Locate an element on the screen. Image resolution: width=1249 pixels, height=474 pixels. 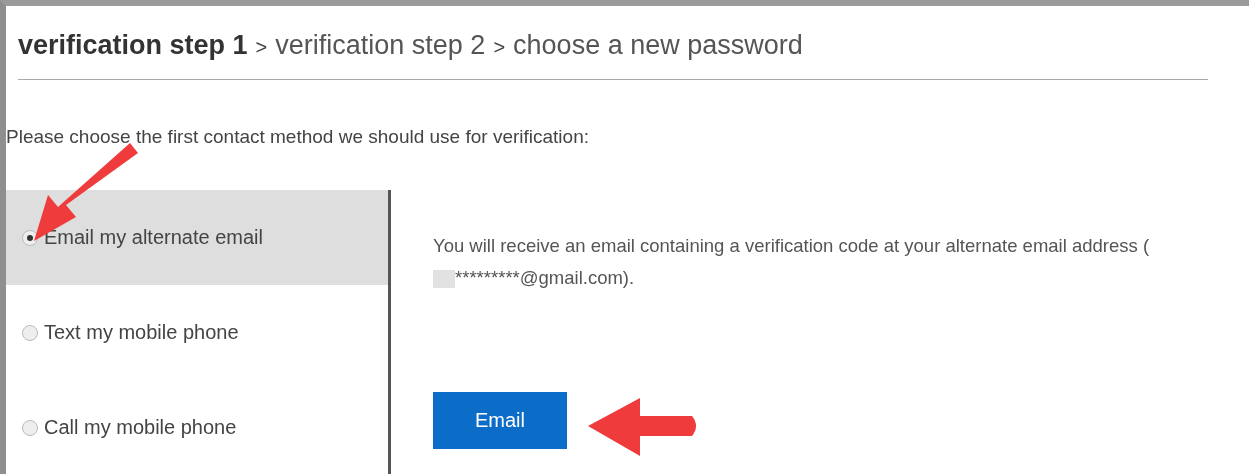
method-option: Call my mobile phone is located at coordinates (197, 427).